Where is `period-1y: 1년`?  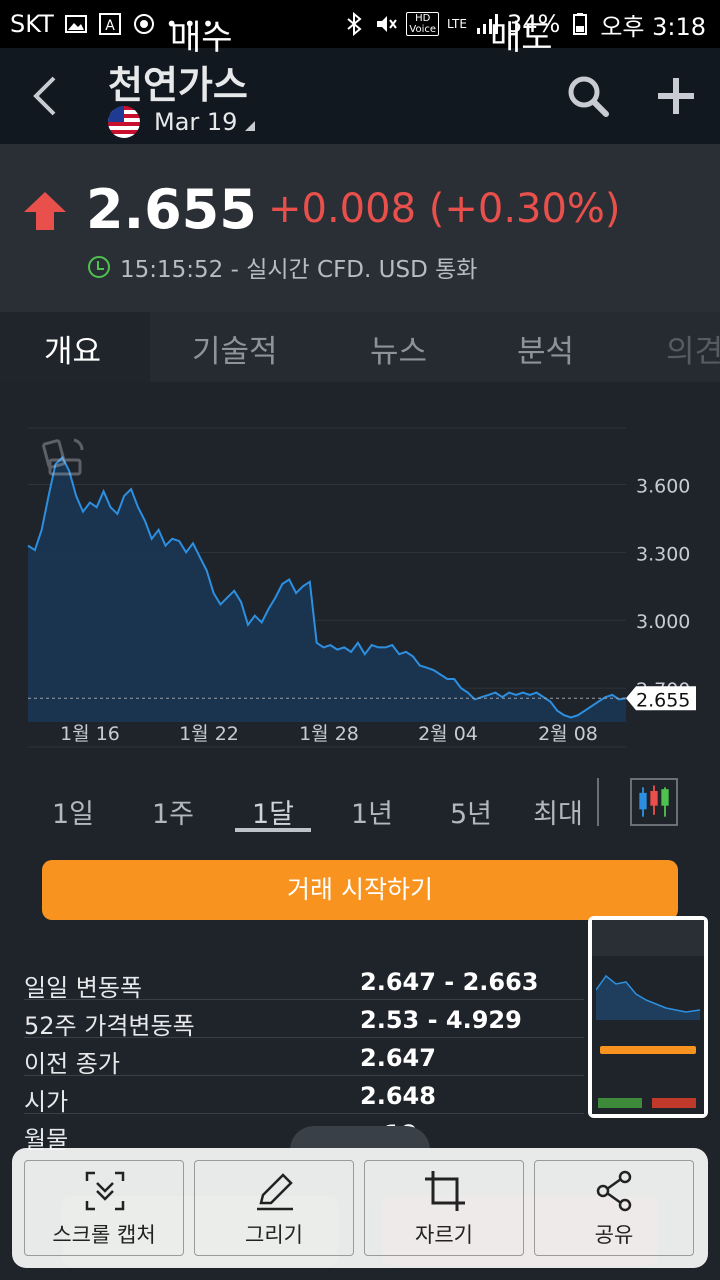 period-1y: 1년 is located at coordinates (372, 811).